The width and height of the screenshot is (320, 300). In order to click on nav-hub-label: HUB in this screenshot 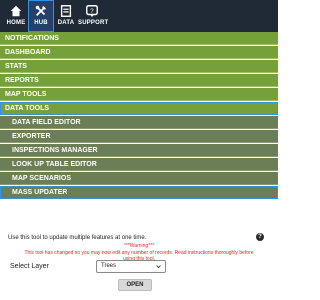, I will do `click(41, 23)`.